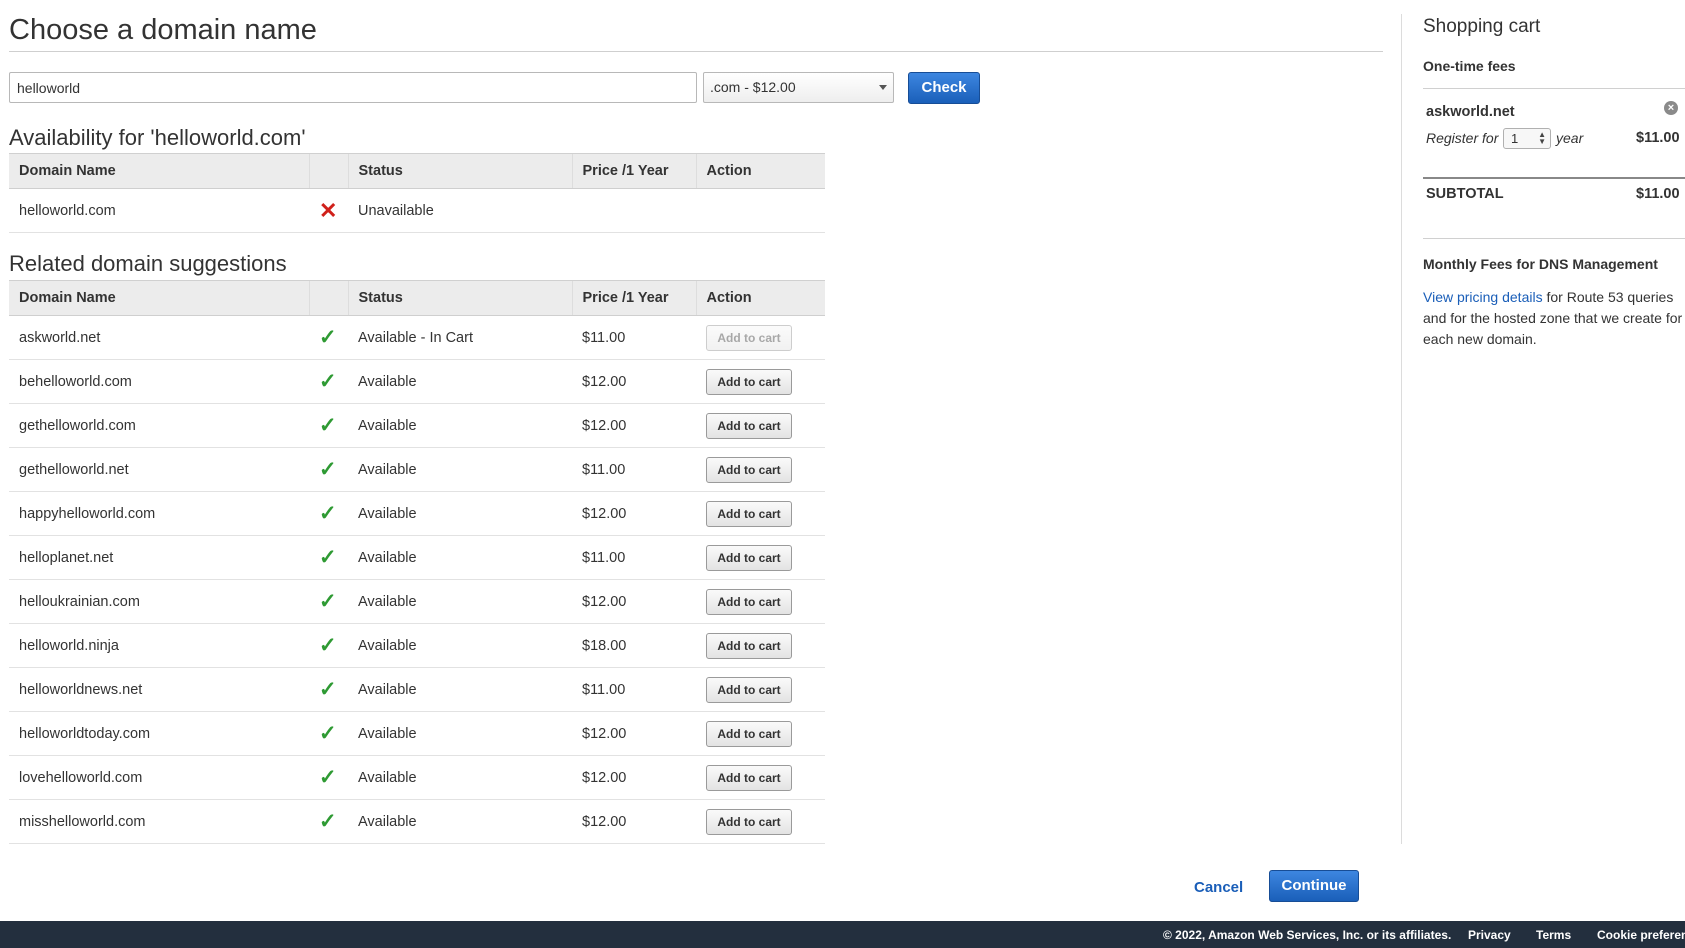  Describe the element at coordinates (460, 210) in the screenshot. I see `status-cell: Unavailable` at that location.